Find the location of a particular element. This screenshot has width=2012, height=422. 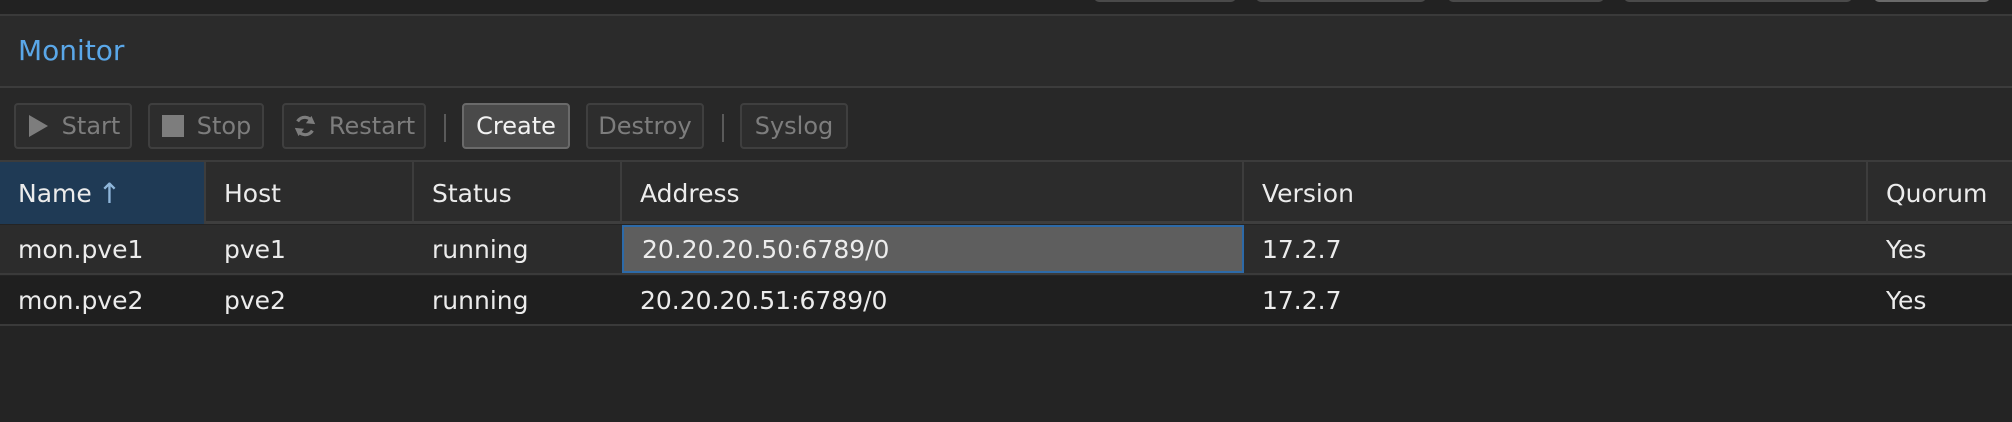

syslog-button: Syslog is located at coordinates (794, 126).